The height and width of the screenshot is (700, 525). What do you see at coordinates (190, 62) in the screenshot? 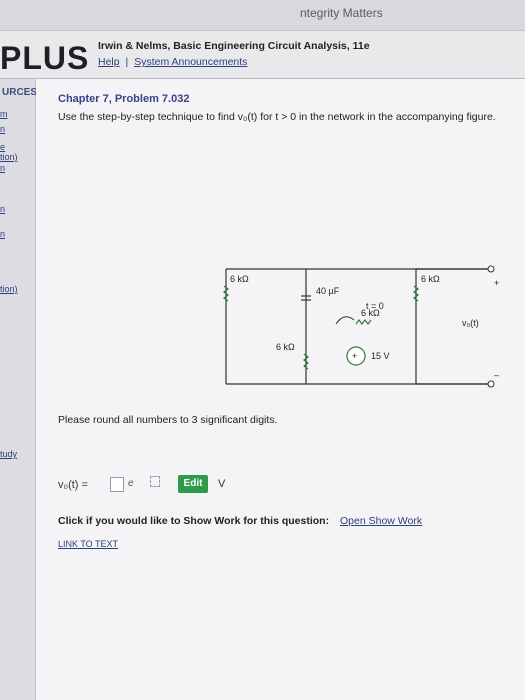
I see `announcements-link: System Announcements` at bounding box center [190, 62].